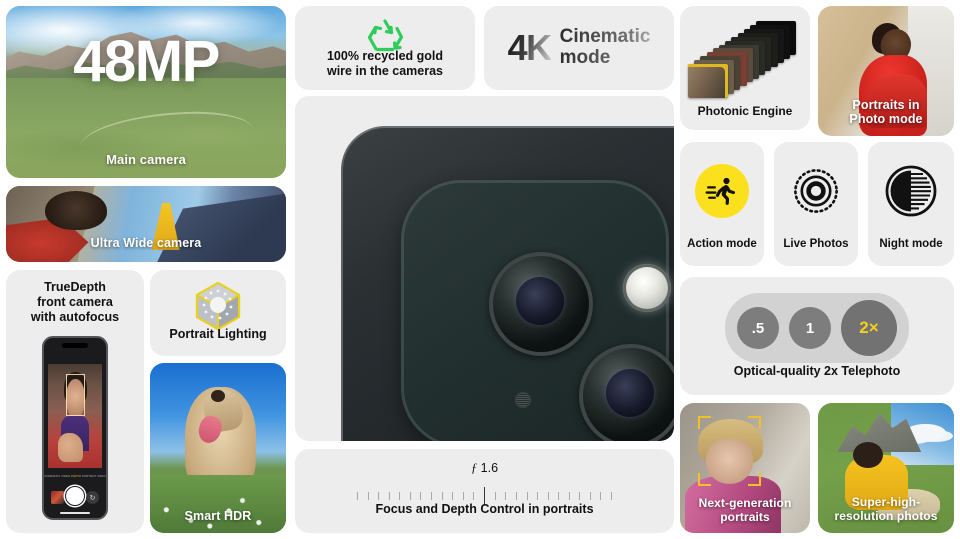 The image size is (960, 539). Describe the element at coordinates (75, 513) in the screenshot. I see `home-indicator` at that location.